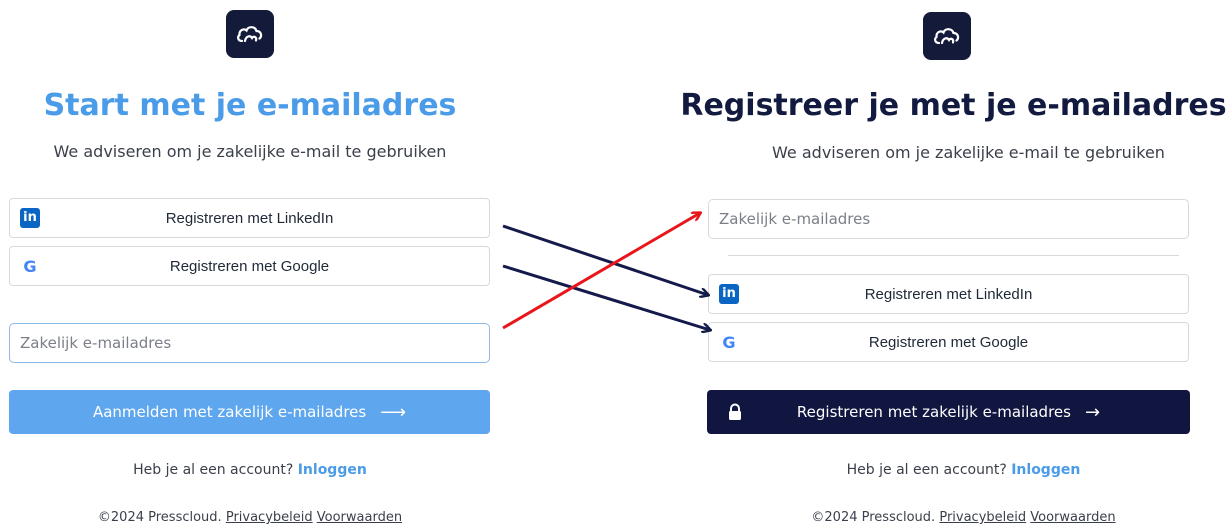 The height and width of the screenshot is (526, 1227). I want to click on email-signup-button-label: Registreren met zakelijk e-mailadres, so click(933, 412).